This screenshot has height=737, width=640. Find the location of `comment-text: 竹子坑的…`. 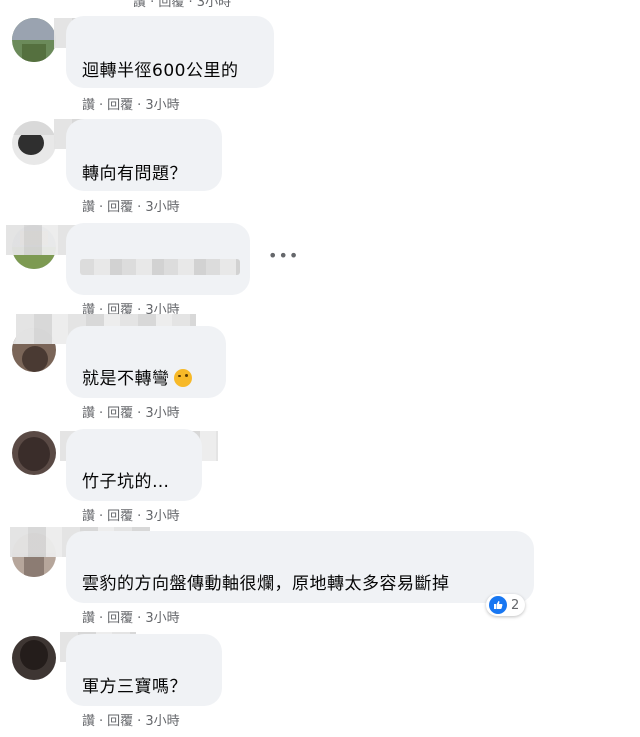

comment-text: 竹子坑的… is located at coordinates (126, 482).